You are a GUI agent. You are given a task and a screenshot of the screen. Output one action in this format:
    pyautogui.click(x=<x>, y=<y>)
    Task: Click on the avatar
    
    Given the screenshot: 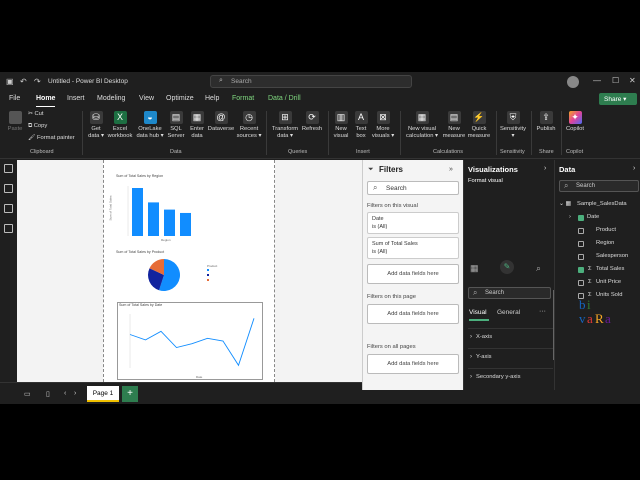 What is the action you would take?
    pyautogui.click(x=573, y=82)
    